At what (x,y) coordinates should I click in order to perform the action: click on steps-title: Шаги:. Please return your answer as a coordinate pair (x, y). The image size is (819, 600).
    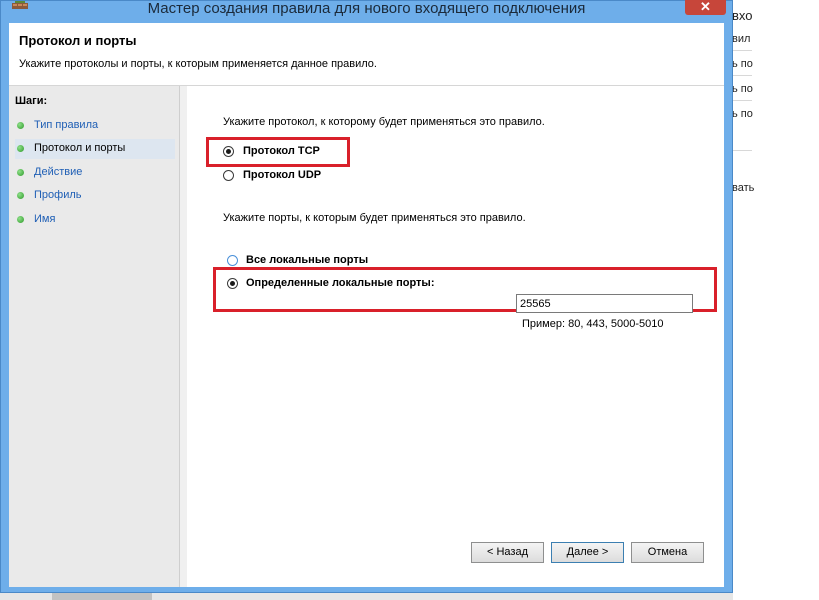
    Looking at the image, I should click on (31, 101).